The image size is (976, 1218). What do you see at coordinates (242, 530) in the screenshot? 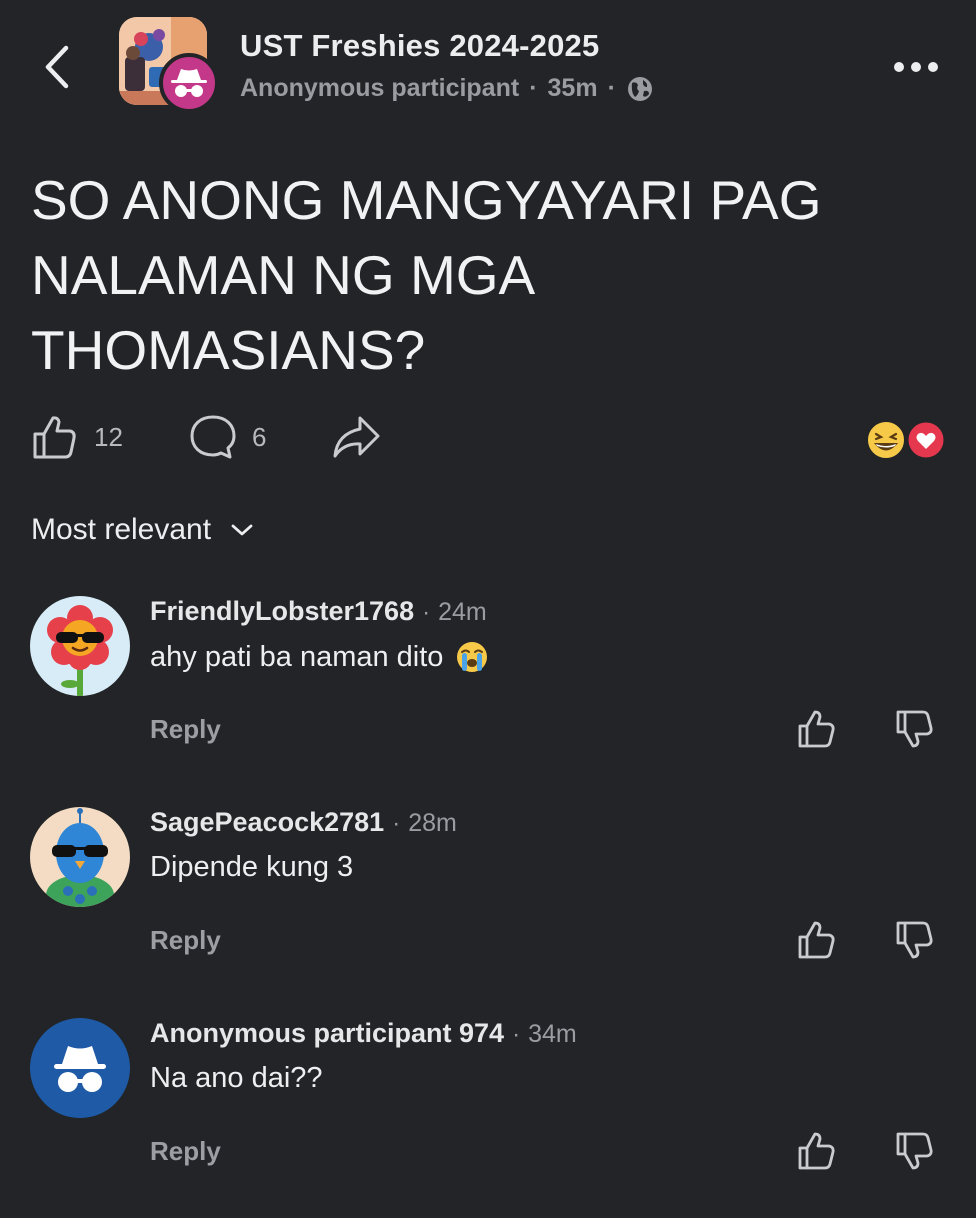
I see `chevron-down-icon` at bounding box center [242, 530].